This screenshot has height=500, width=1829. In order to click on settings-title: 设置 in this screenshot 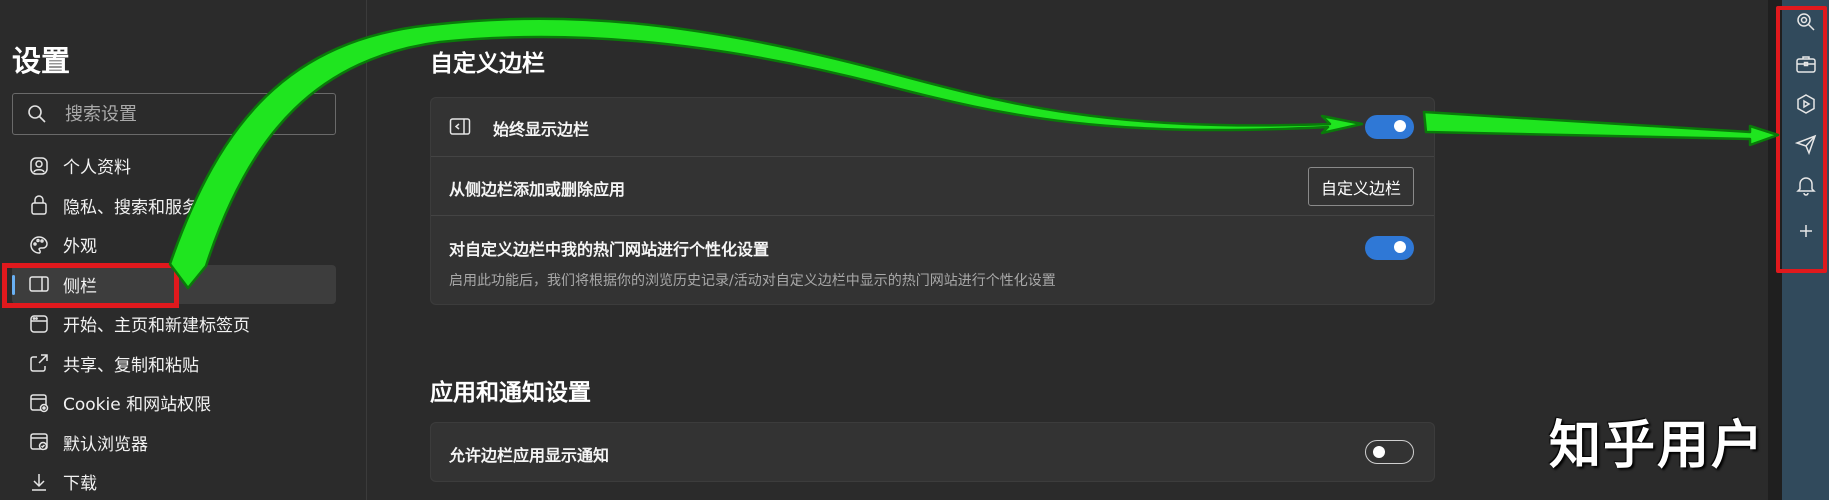, I will do `click(41, 61)`.